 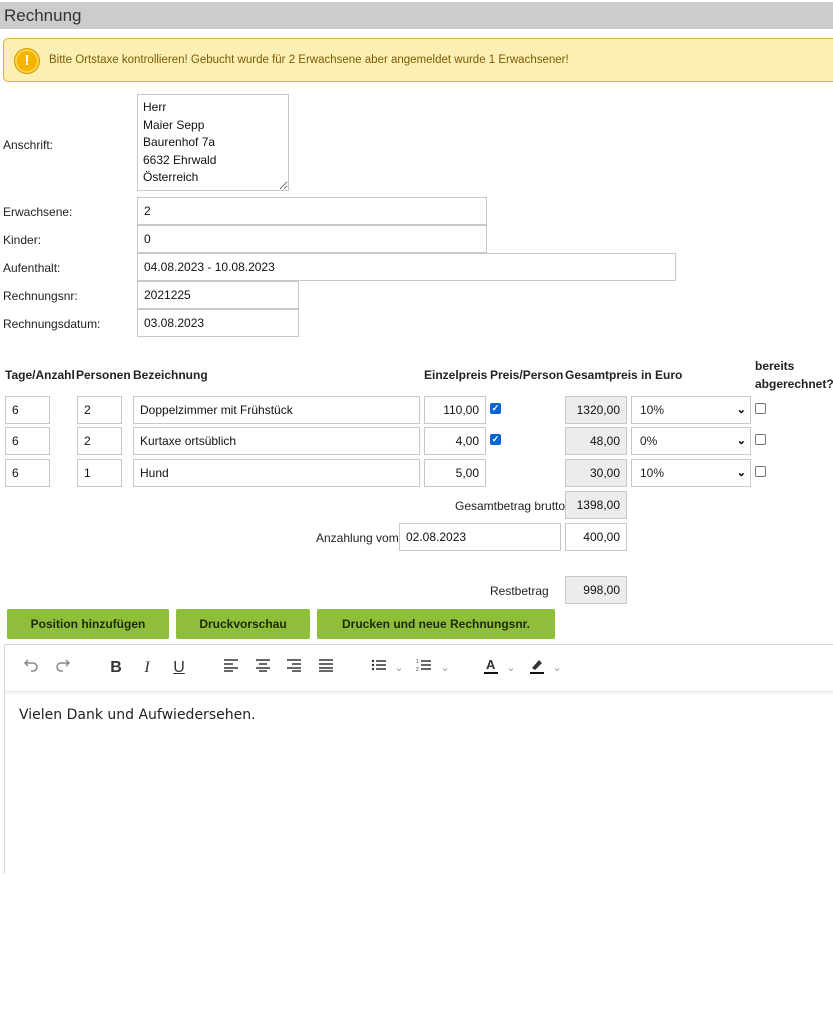 I want to click on col-header-unit-price: Einzelpreis, so click(x=456, y=375).